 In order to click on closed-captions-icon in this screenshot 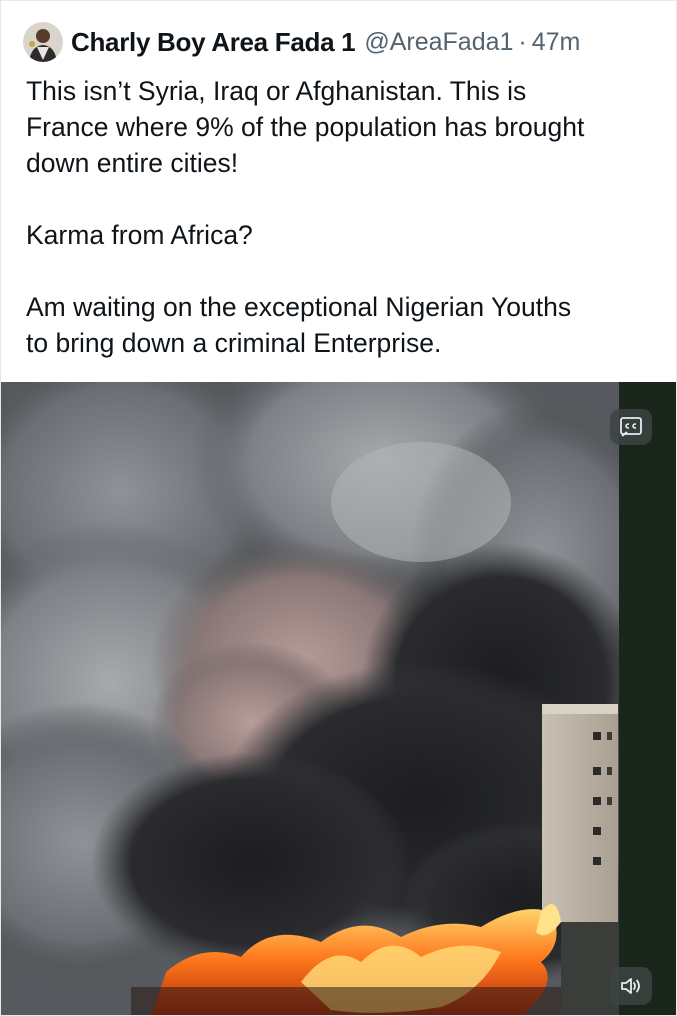, I will do `click(631, 427)`.